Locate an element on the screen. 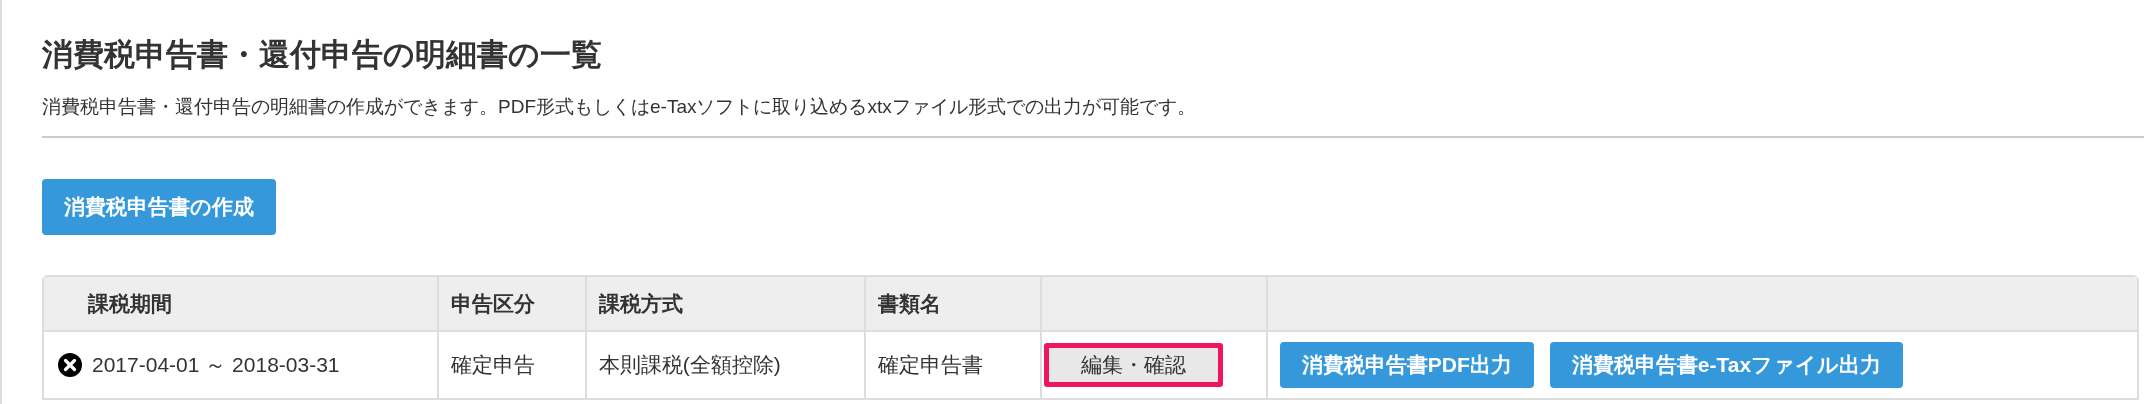  table-cell: 本則課税(全額控除) is located at coordinates (689, 364).